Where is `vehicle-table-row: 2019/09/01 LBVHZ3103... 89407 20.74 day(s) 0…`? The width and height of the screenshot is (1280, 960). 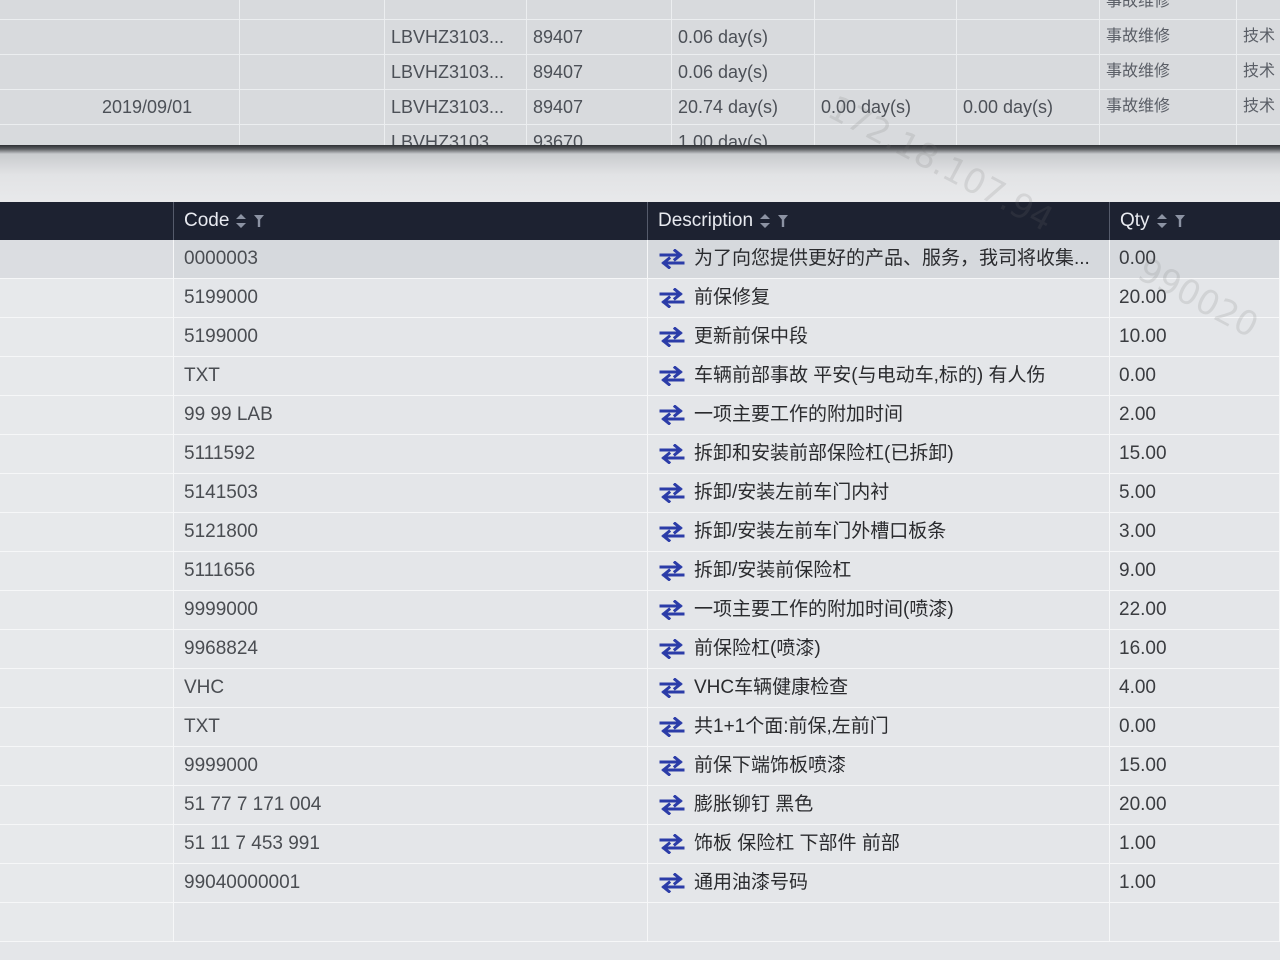
vehicle-table-row: 2019/09/01 LBVHZ3103... 89407 20.74 day(s) 0… is located at coordinates (640, 107).